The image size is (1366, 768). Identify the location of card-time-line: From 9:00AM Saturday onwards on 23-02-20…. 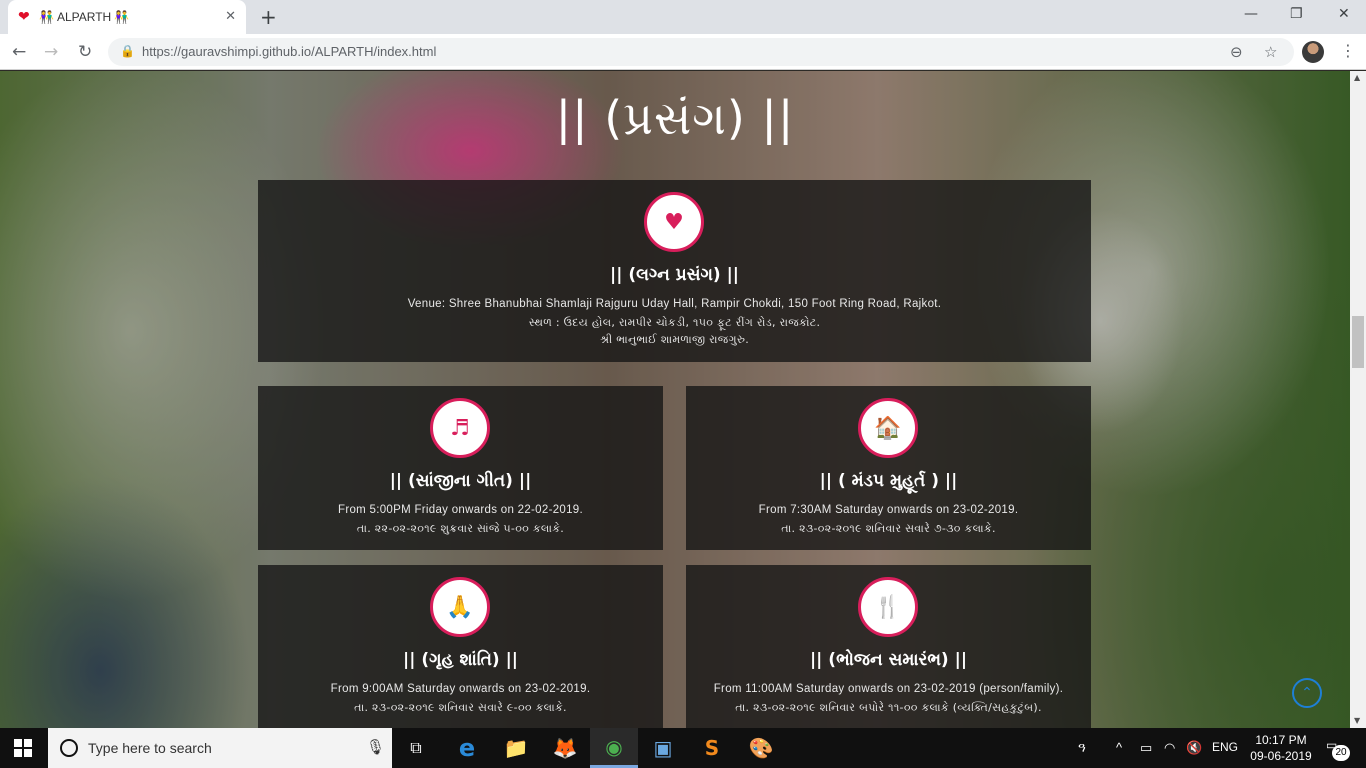
(460, 689).